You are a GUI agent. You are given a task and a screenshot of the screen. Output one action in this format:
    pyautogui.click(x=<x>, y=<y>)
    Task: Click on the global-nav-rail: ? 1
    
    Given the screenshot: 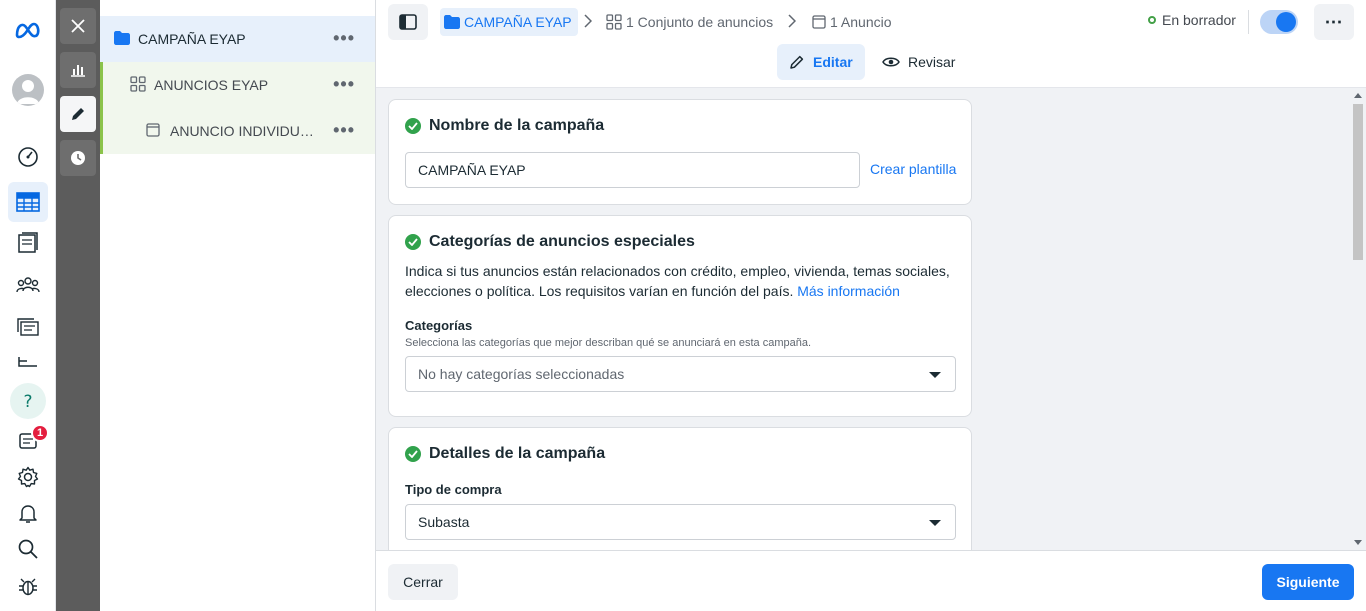 What is the action you would take?
    pyautogui.click(x=28, y=305)
    